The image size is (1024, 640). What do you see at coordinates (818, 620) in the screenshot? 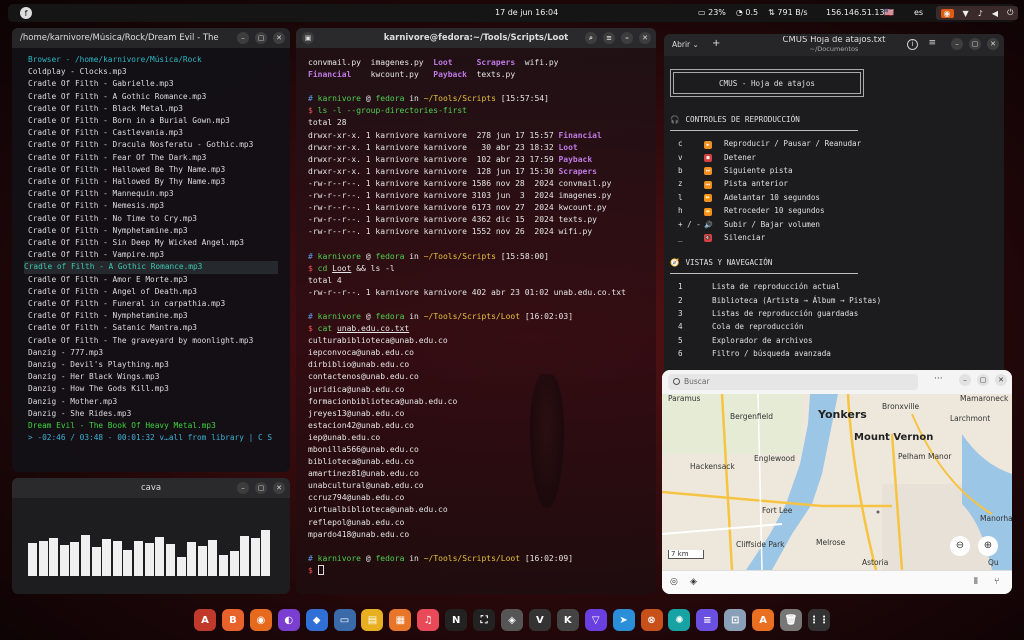
I see `dock-app-icon: ⋮⋮` at bounding box center [818, 620].